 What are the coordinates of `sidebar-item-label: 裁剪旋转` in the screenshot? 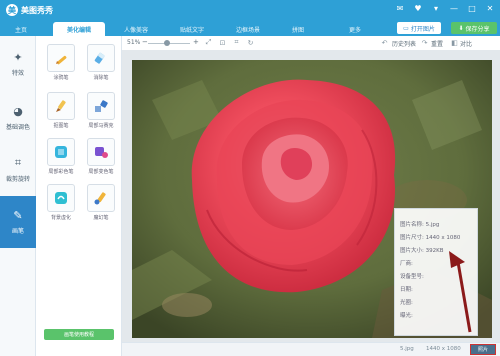 It's located at (17, 179).